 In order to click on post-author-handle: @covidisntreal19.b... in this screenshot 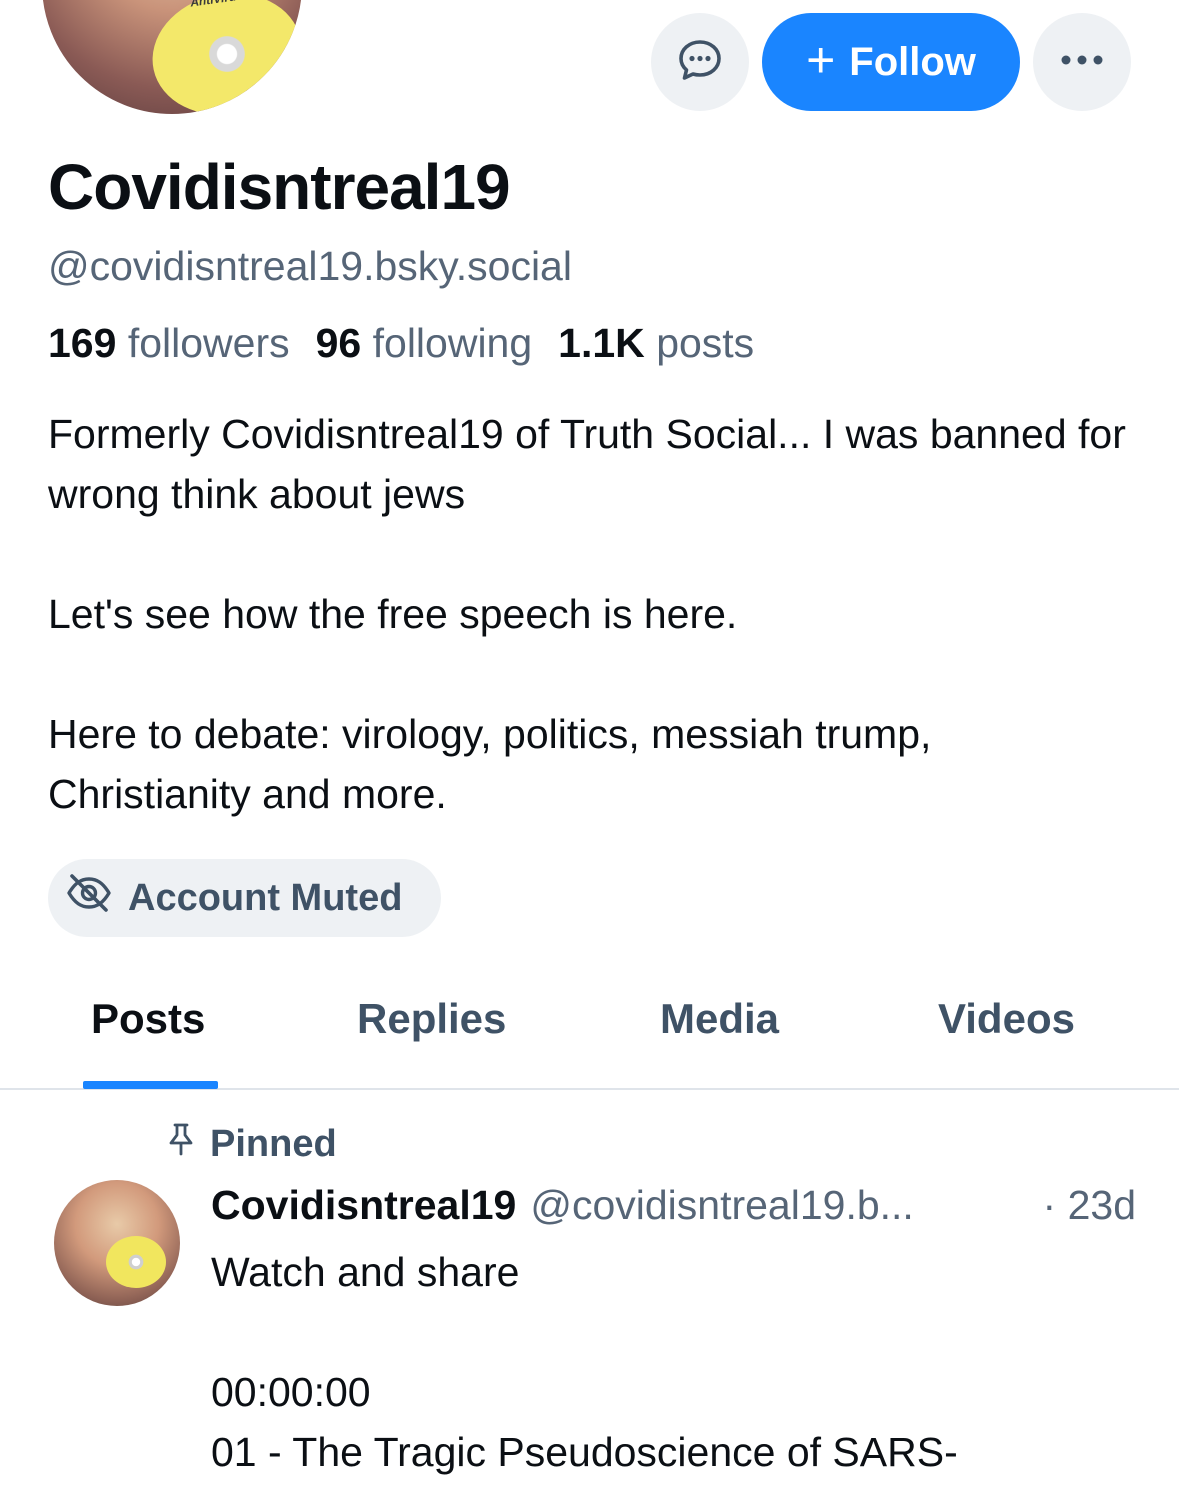, I will do `click(721, 1205)`.